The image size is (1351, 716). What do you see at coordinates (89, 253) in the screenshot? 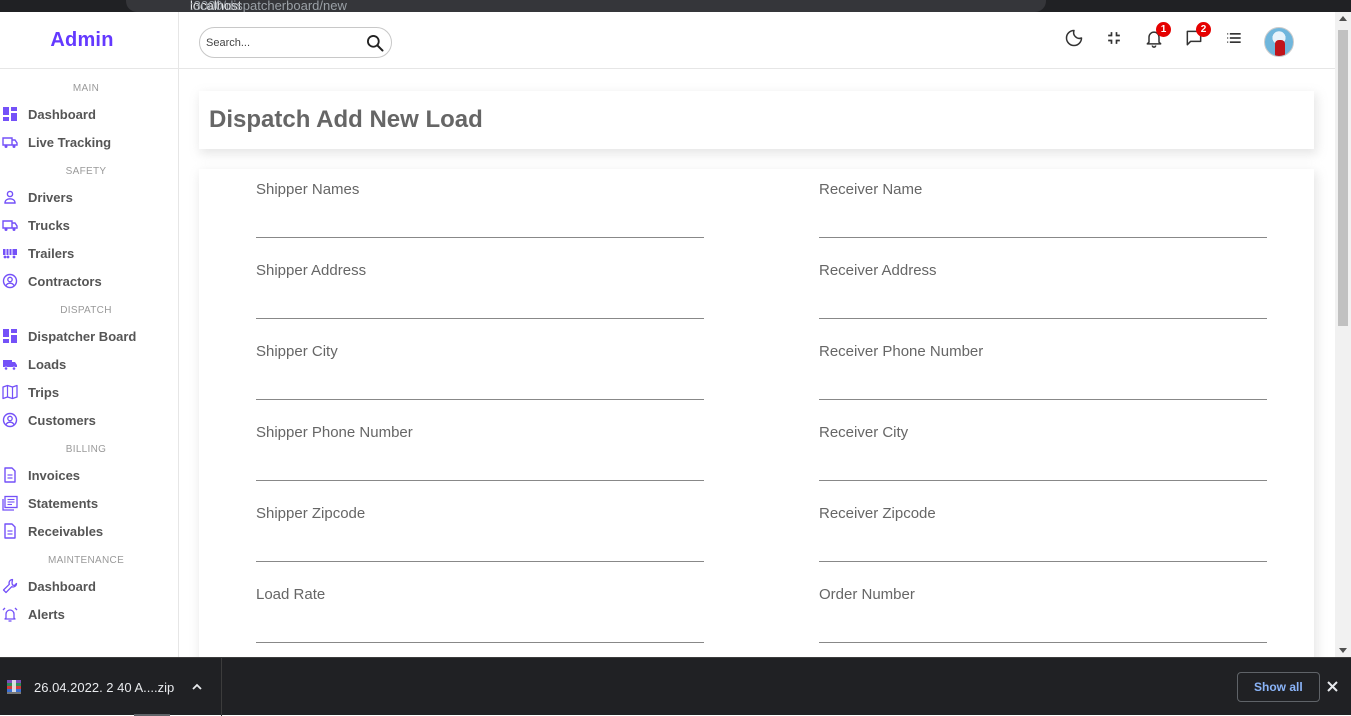
I see `sidebar-item-safety-trailers: Trailers` at bounding box center [89, 253].